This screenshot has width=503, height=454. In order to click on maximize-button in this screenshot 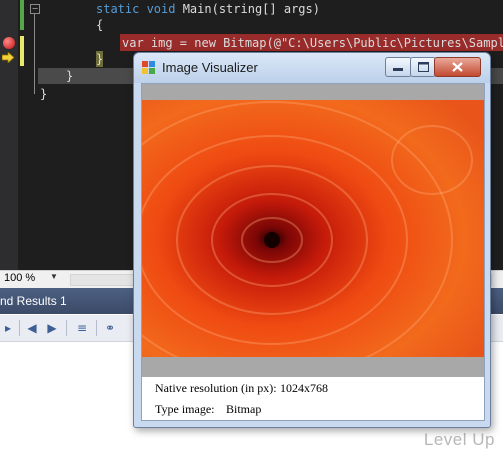, I will do `click(423, 67)`.